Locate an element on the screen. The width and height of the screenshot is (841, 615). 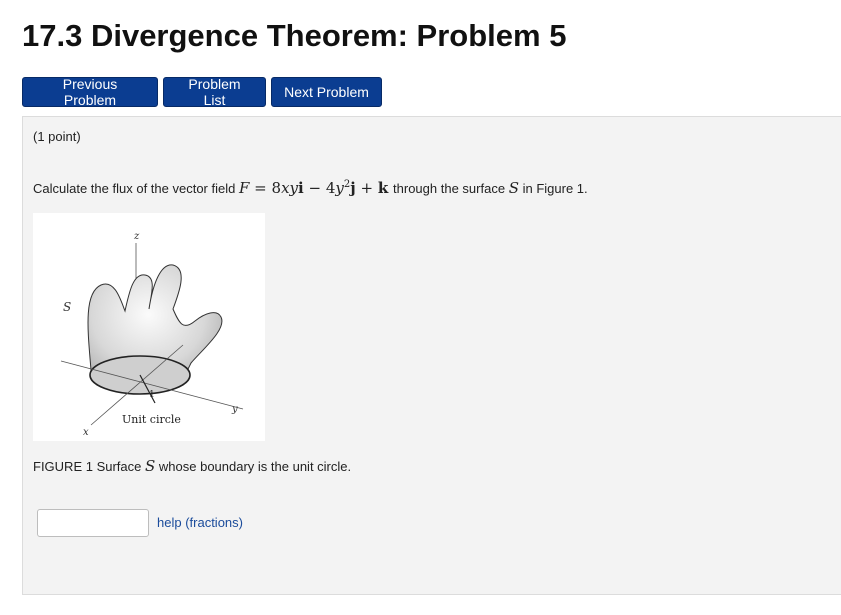
statement-through: through the surface is located at coordinates (449, 188).